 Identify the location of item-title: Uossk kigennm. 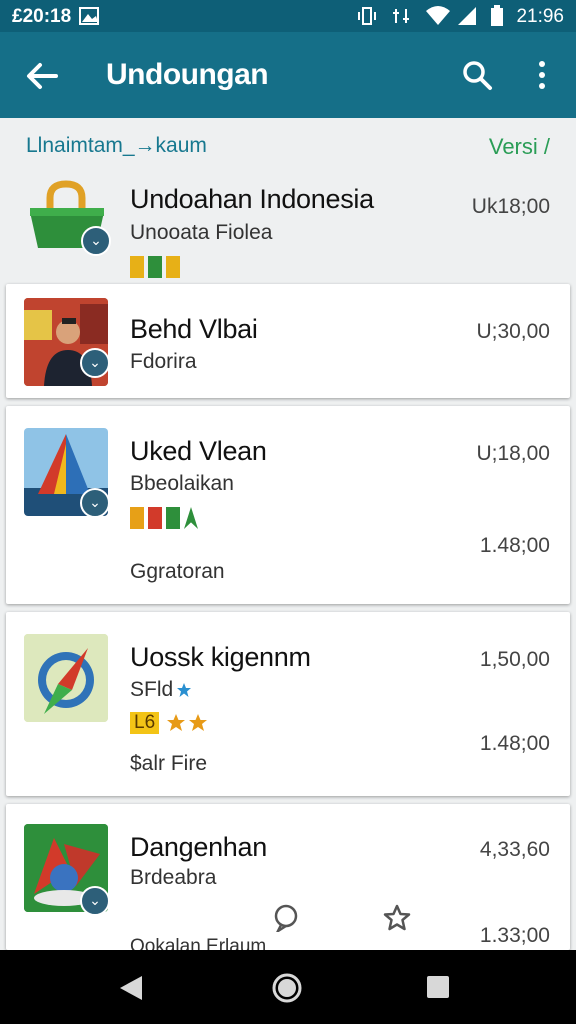
(220, 657).